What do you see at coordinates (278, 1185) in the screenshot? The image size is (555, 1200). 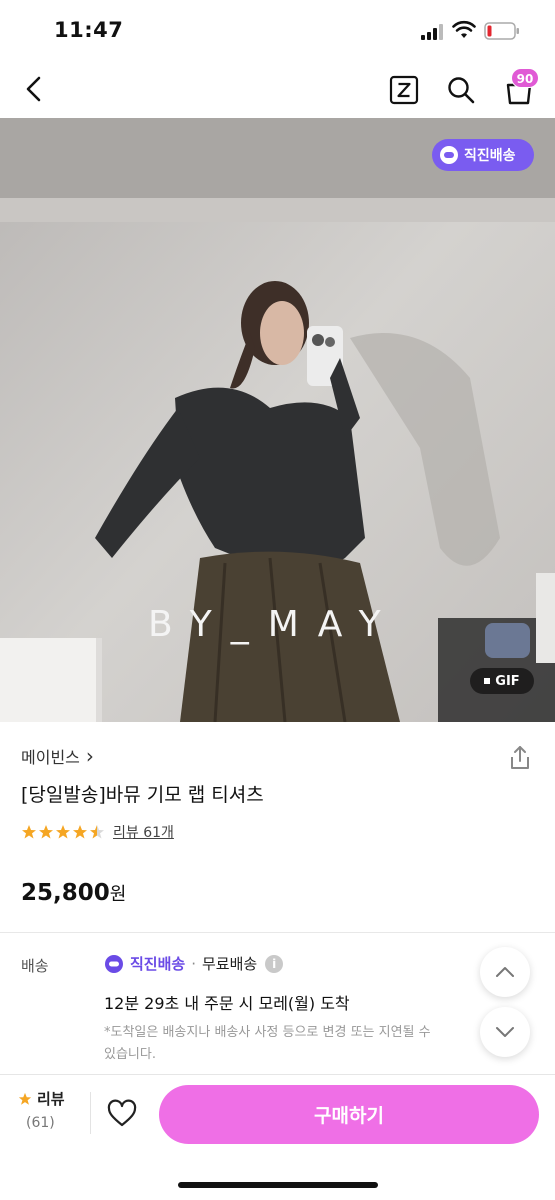 I see `home-indicator` at bounding box center [278, 1185].